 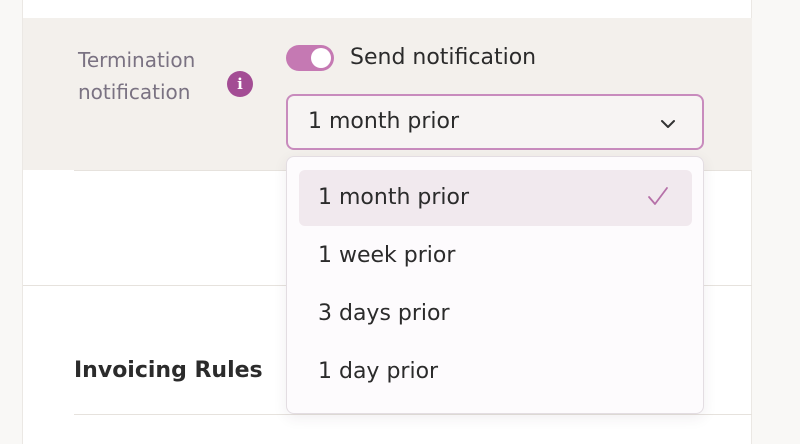 I want to click on option-label: 1 week prior, so click(x=387, y=255).